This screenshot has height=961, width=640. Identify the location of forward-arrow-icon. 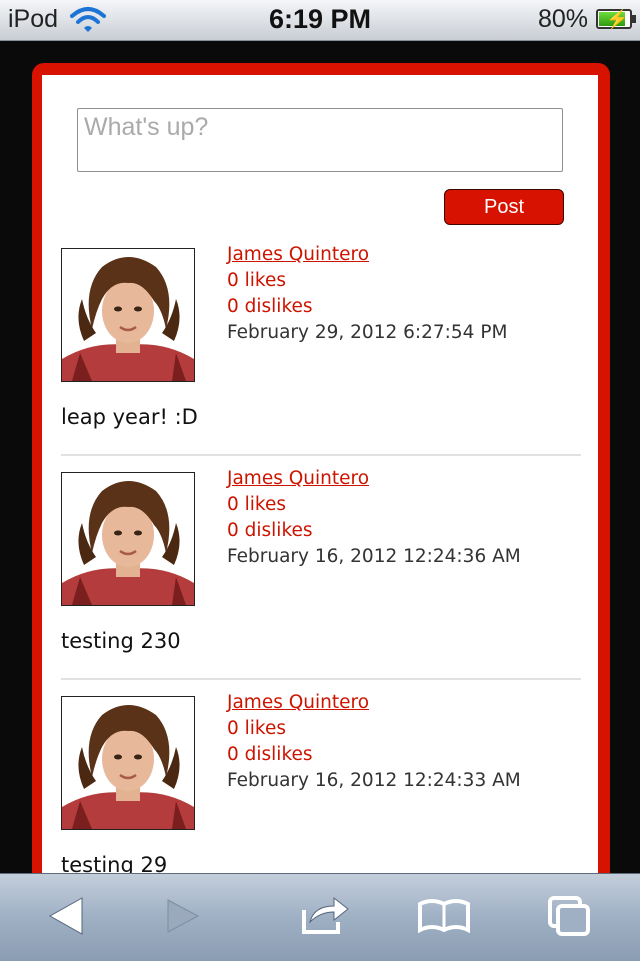
(180, 917).